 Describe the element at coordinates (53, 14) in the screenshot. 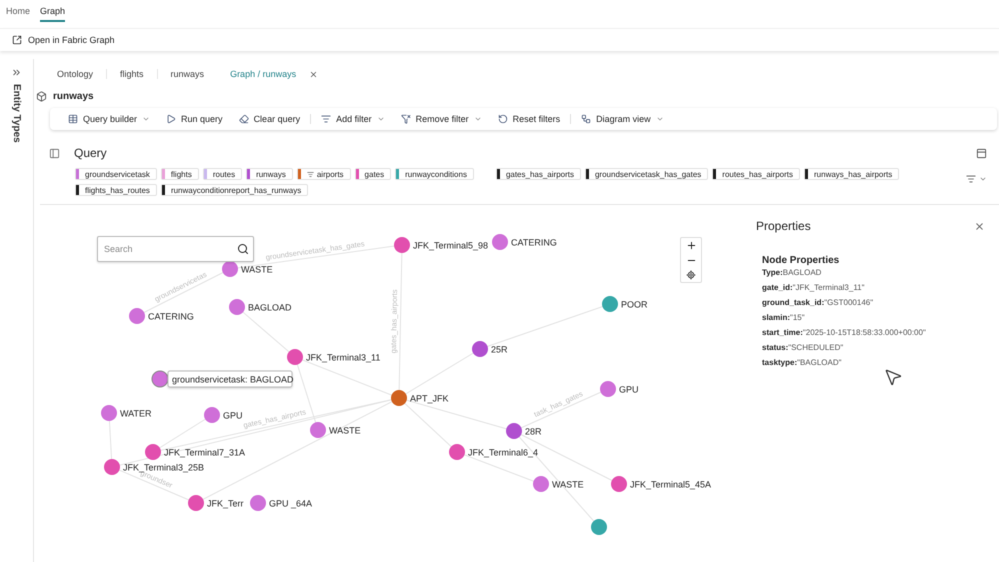

I see `top-tab: Graph` at that location.